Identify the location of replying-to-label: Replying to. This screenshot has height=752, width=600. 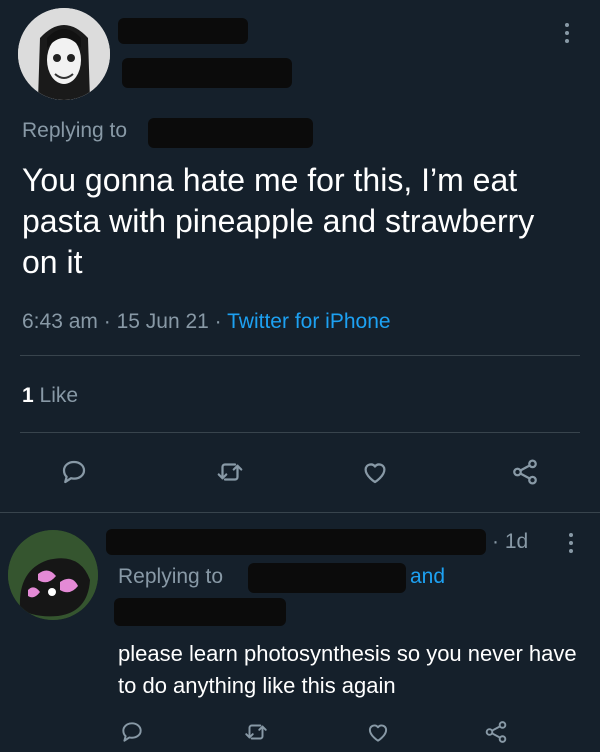
(75, 130).